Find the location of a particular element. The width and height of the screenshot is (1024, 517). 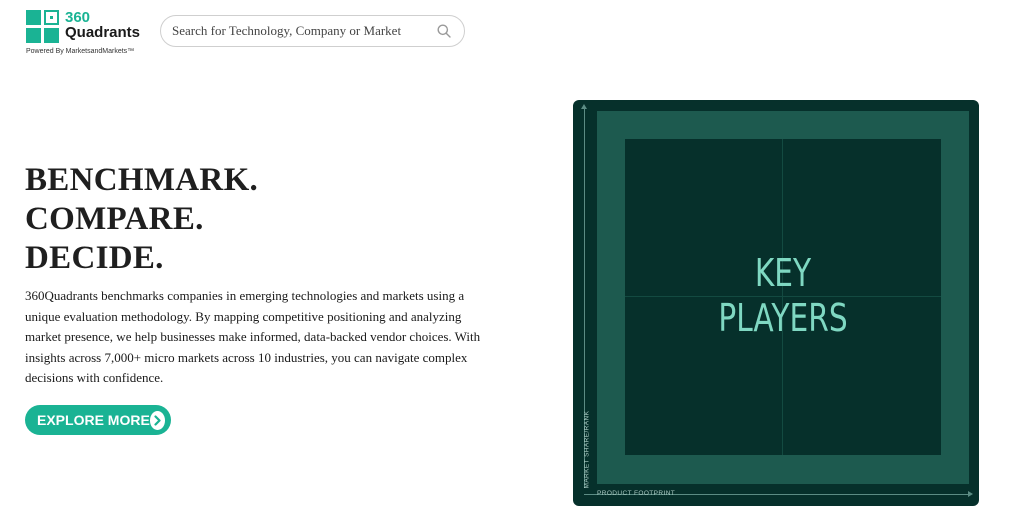

chevron-right-icon is located at coordinates (157, 420).